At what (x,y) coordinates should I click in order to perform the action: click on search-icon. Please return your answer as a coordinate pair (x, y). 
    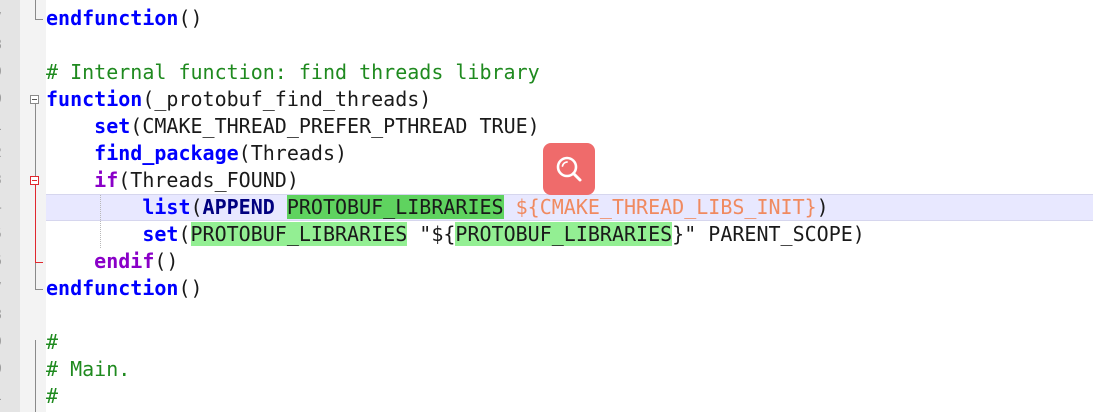
    Looking at the image, I should click on (569, 169).